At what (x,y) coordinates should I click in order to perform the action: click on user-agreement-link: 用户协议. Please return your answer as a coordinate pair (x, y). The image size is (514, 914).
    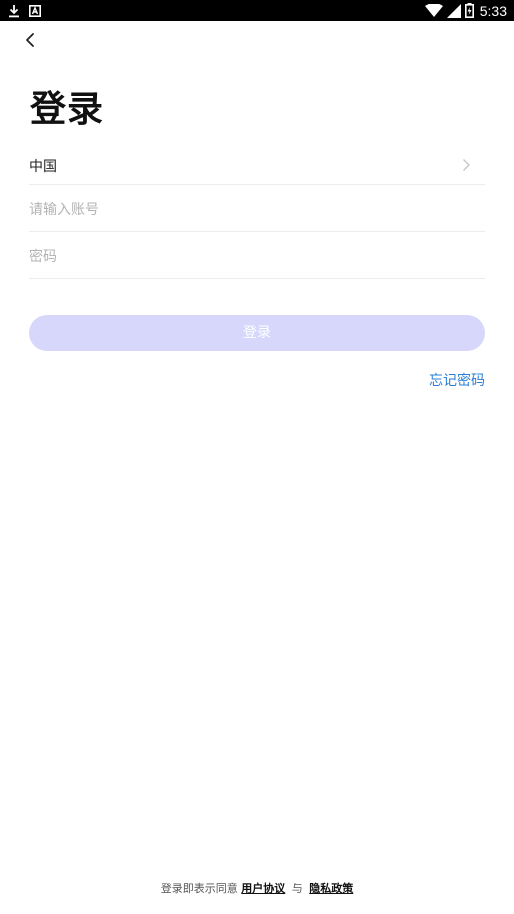
    Looking at the image, I should click on (263, 888).